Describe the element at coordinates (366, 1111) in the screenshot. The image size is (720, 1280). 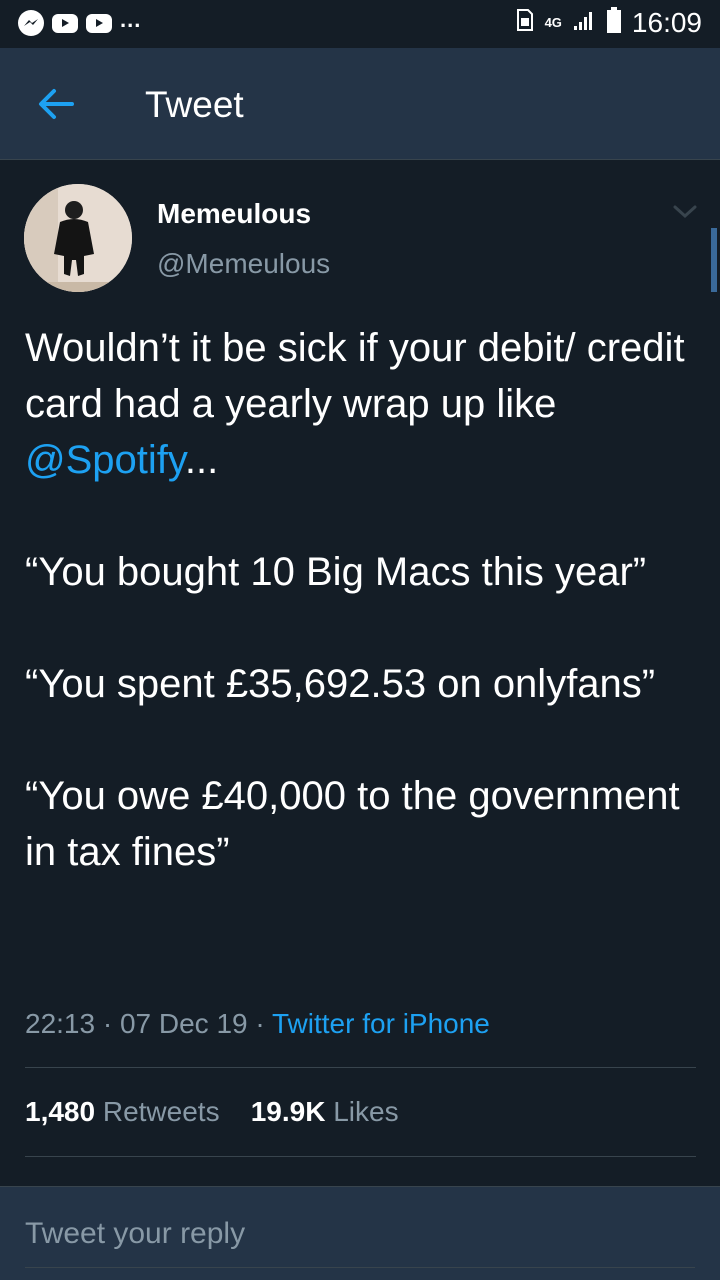
I see `likes-label: Likes` at that location.